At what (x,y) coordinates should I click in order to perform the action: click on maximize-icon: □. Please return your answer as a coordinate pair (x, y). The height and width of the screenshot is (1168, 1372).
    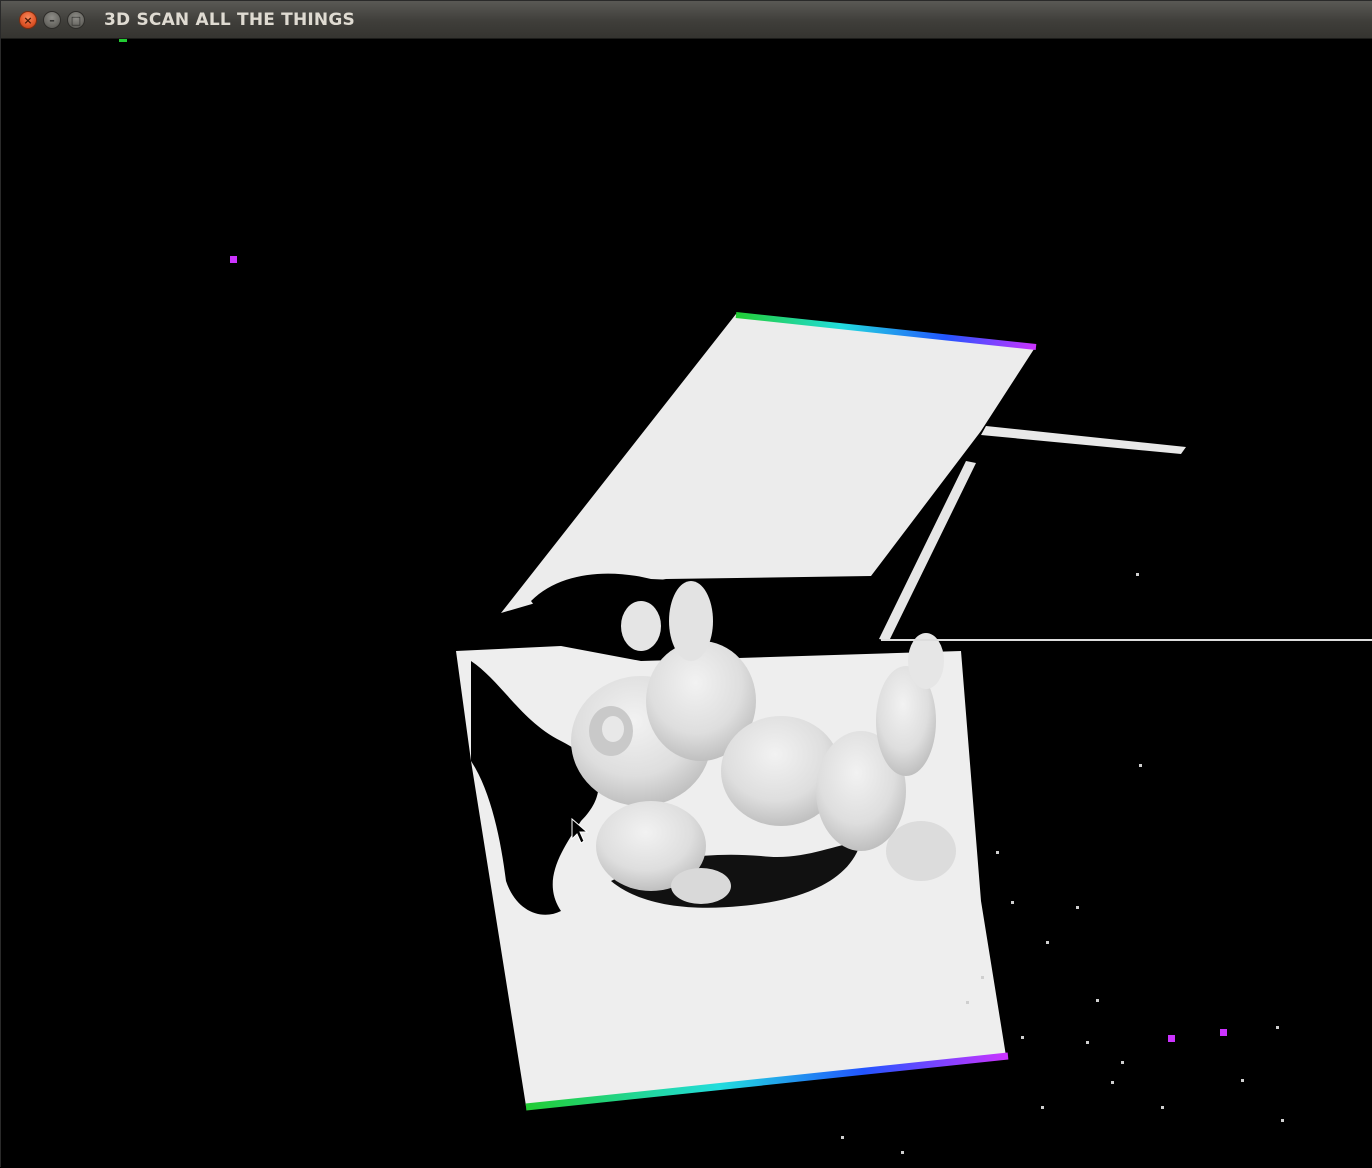
    Looking at the image, I should click on (76, 20).